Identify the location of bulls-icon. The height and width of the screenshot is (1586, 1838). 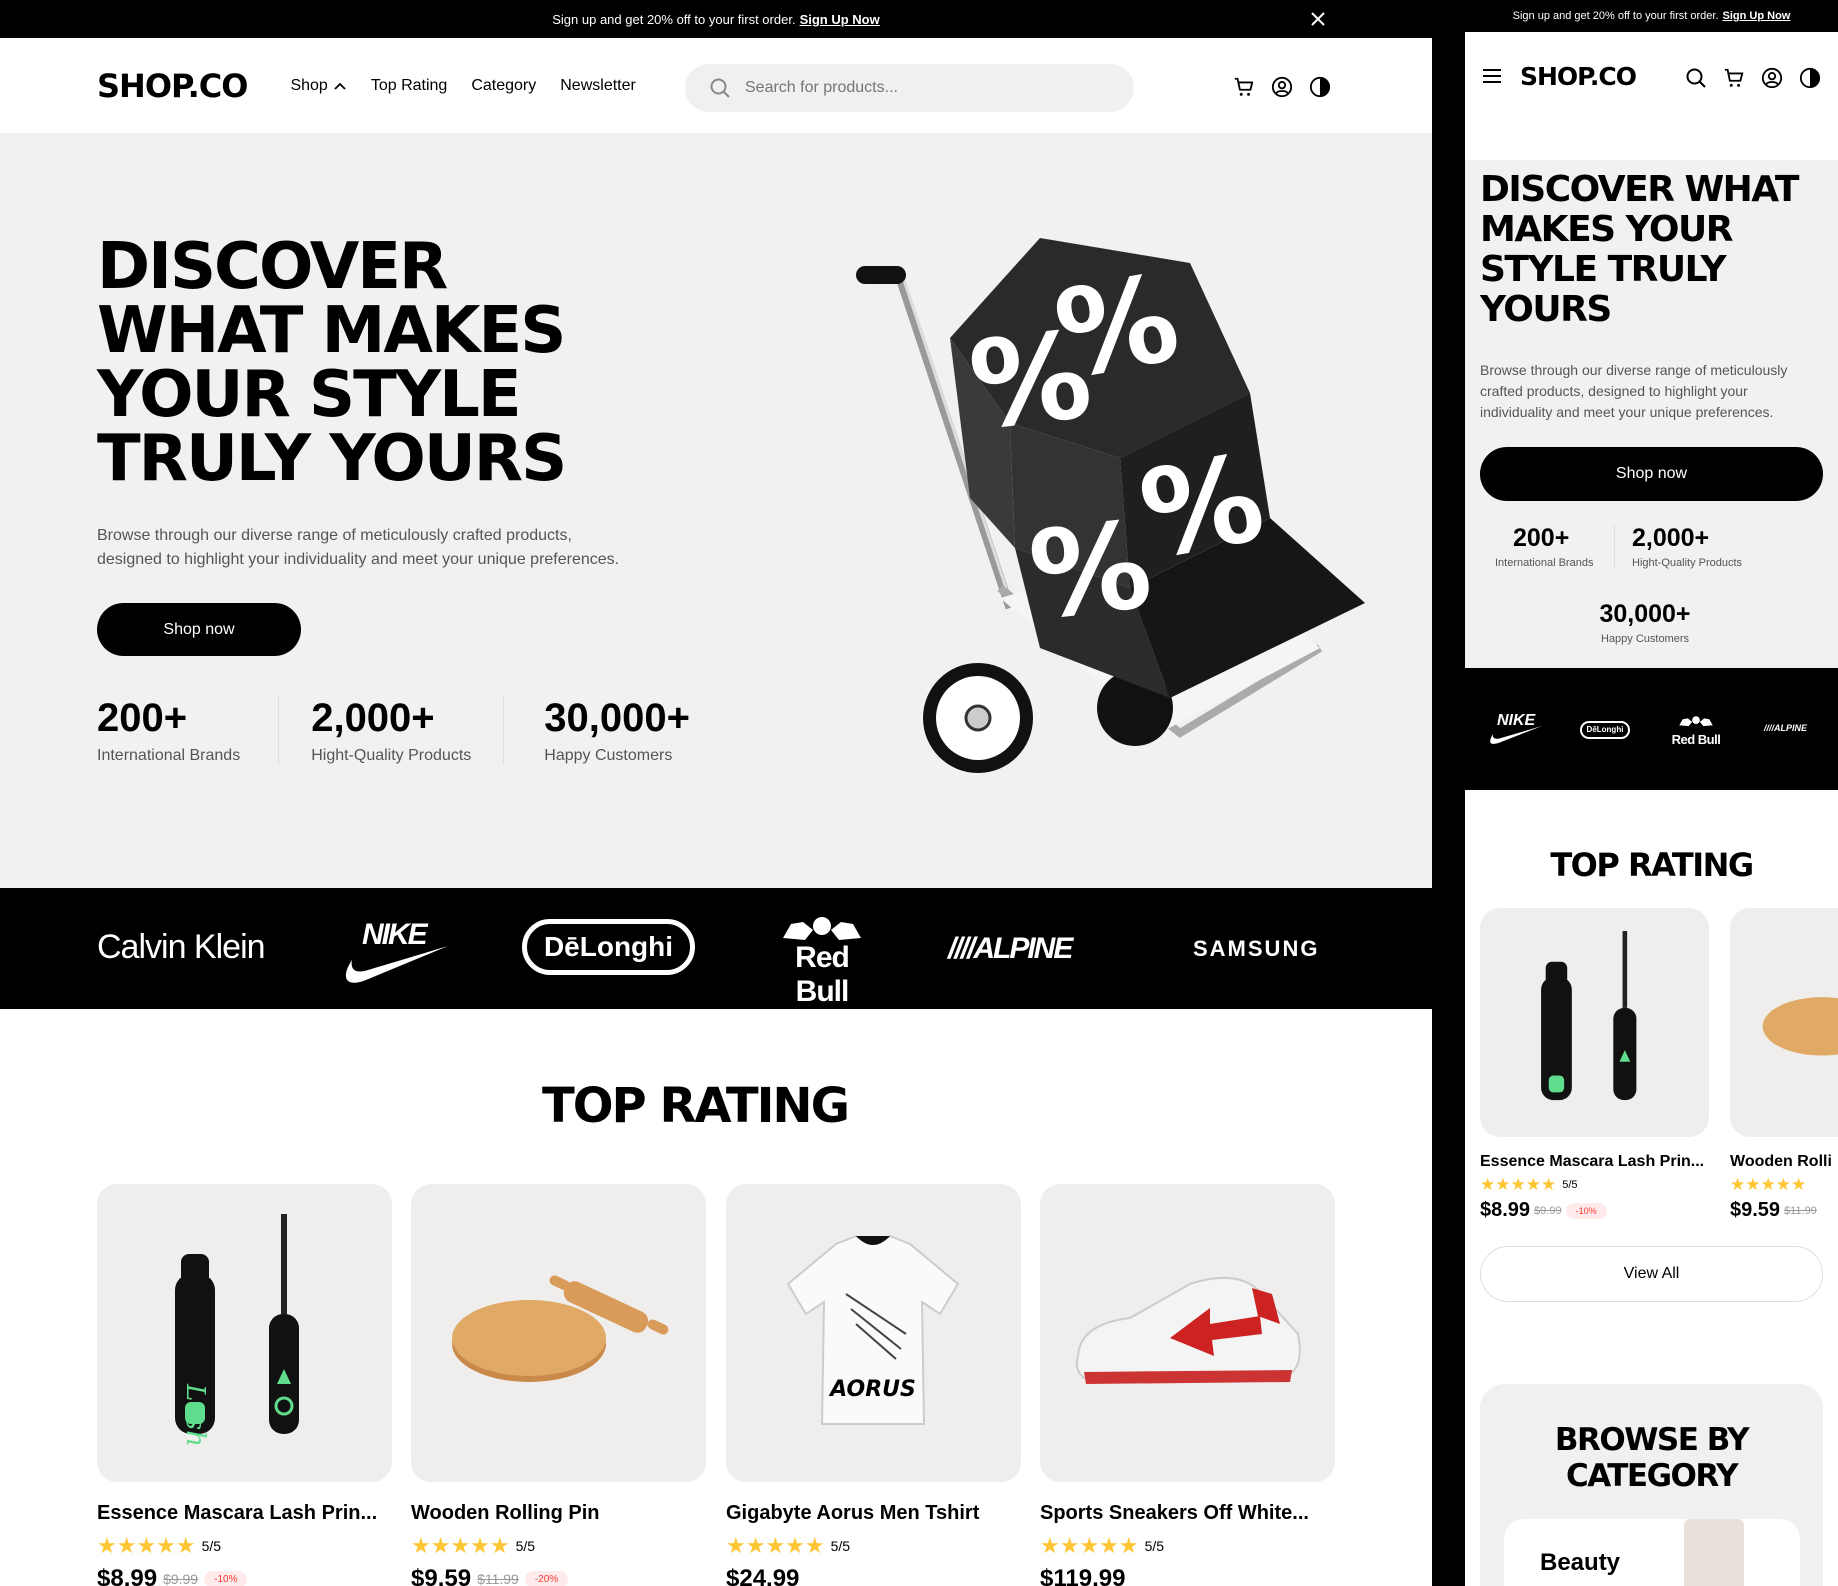
(1696, 721).